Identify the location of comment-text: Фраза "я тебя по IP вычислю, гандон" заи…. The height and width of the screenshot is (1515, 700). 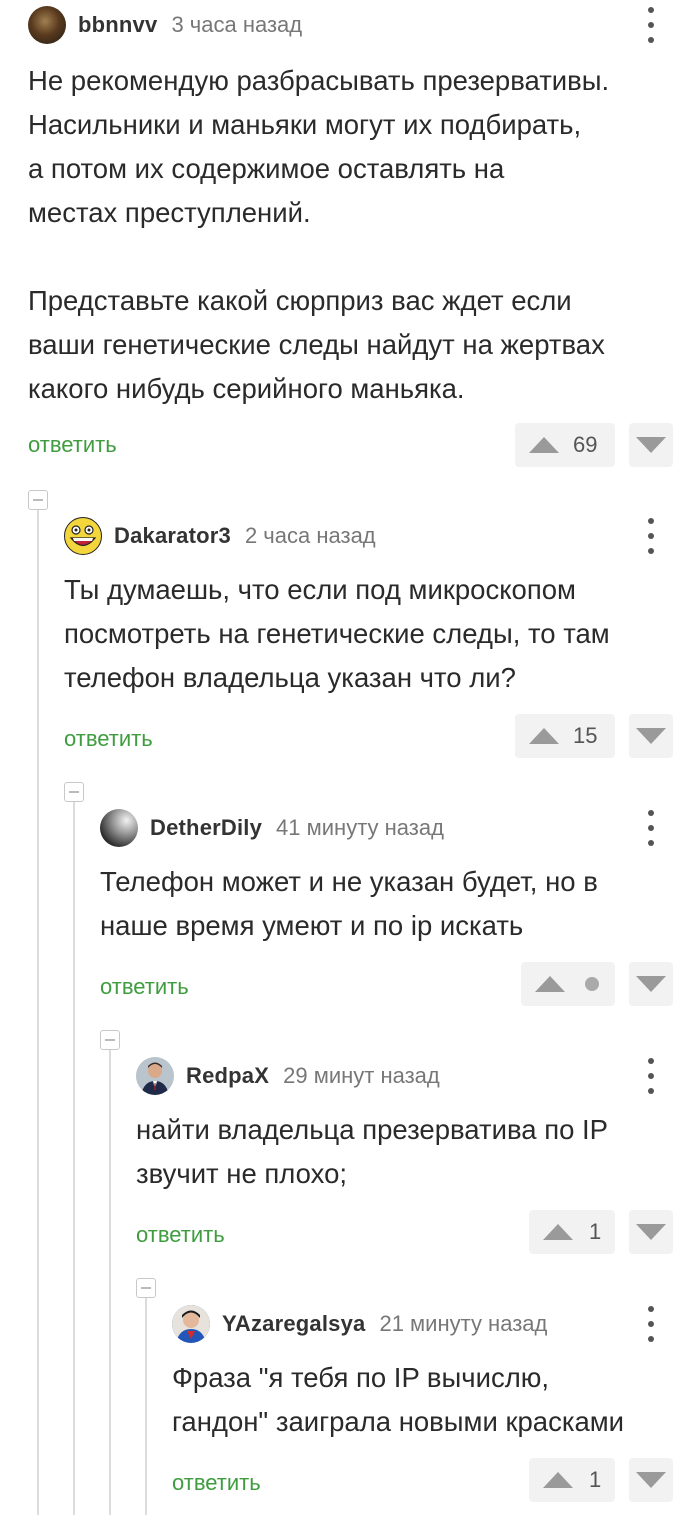
(398, 1399).